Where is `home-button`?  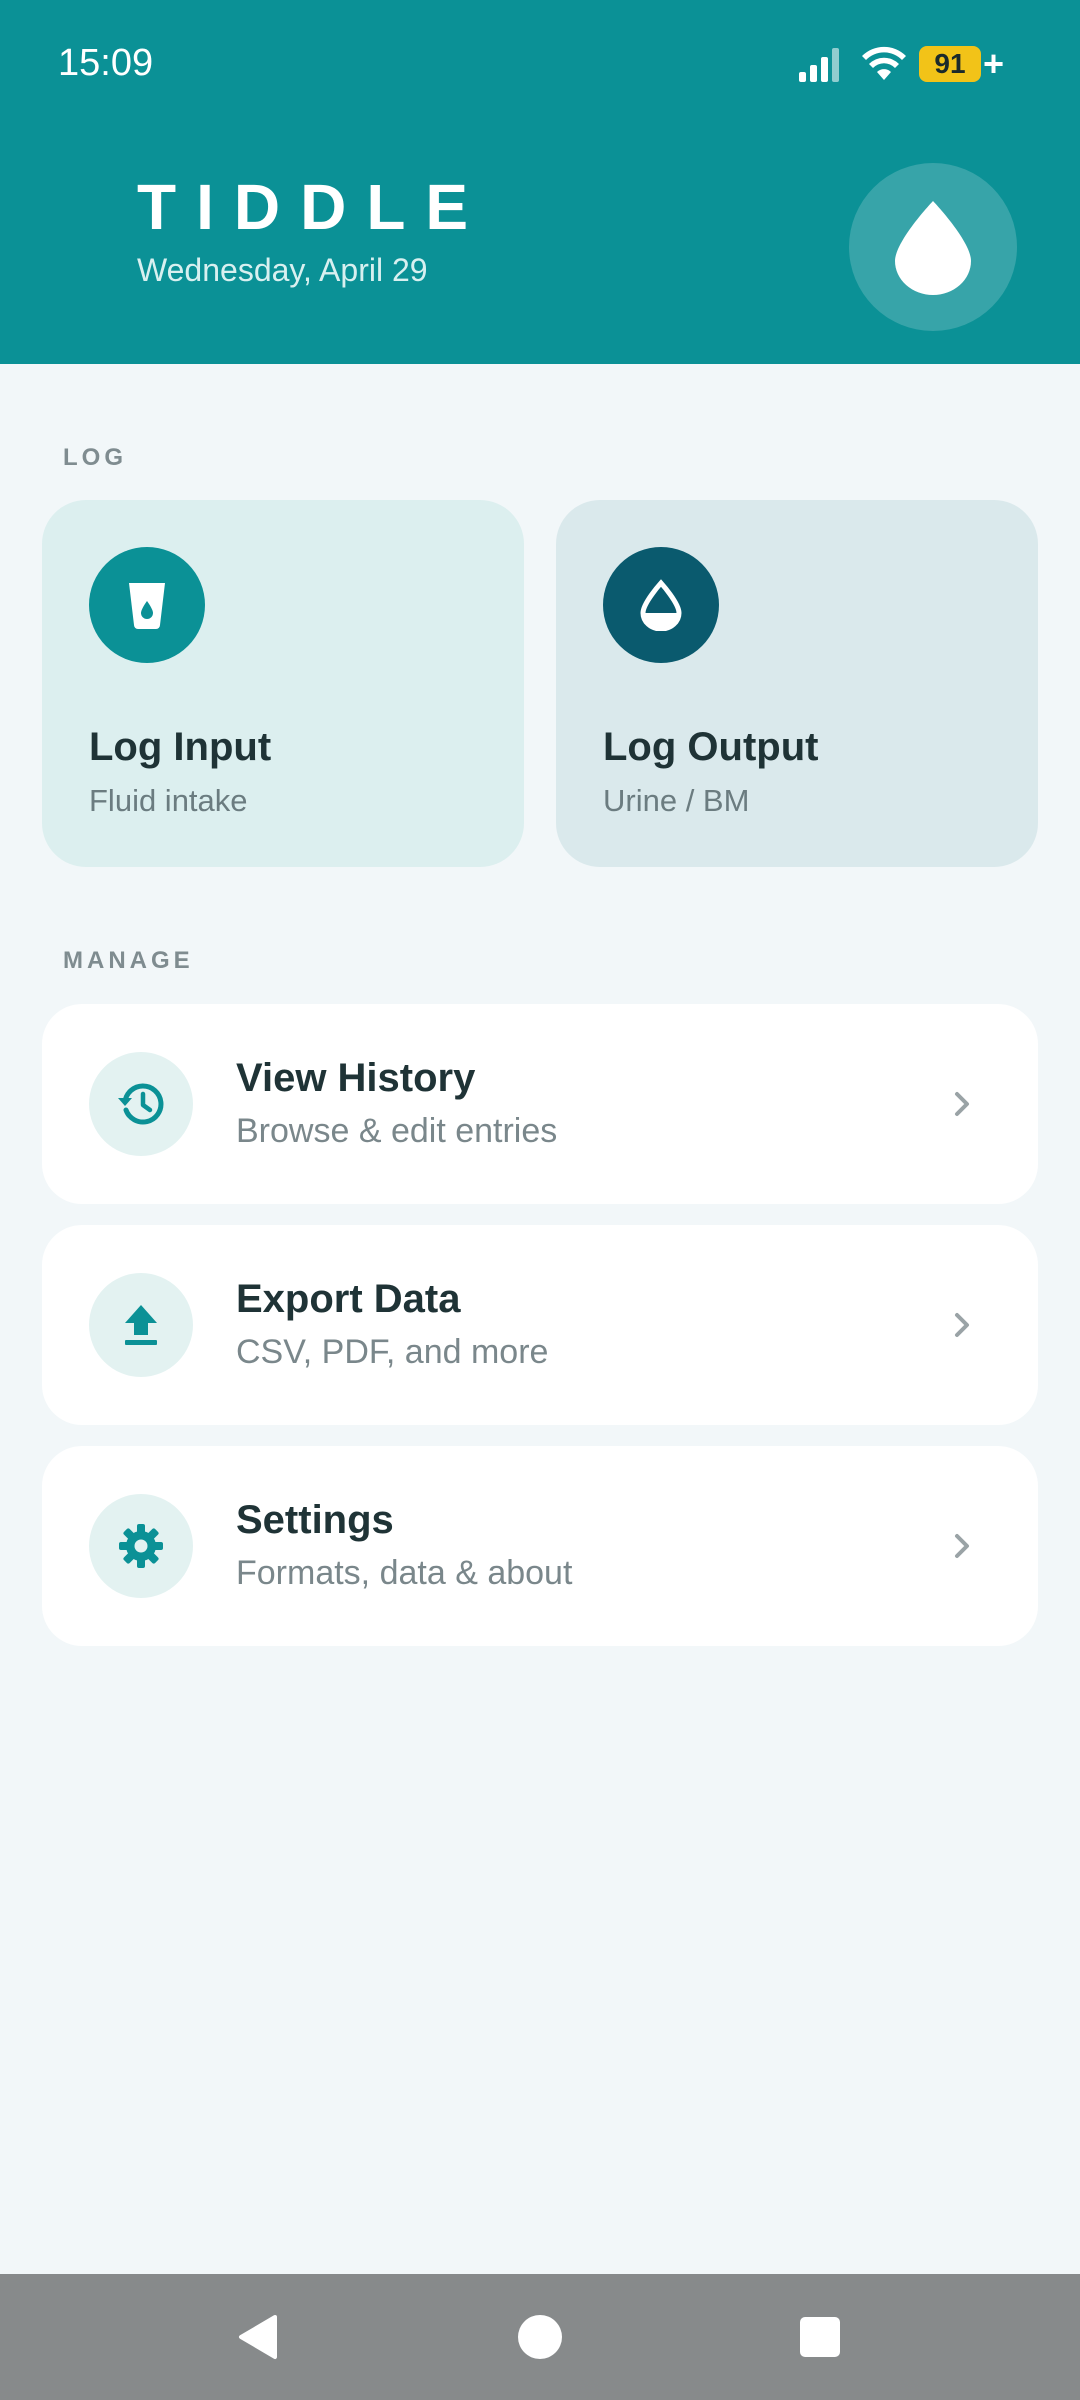
home-button is located at coordinates (540, 2337).